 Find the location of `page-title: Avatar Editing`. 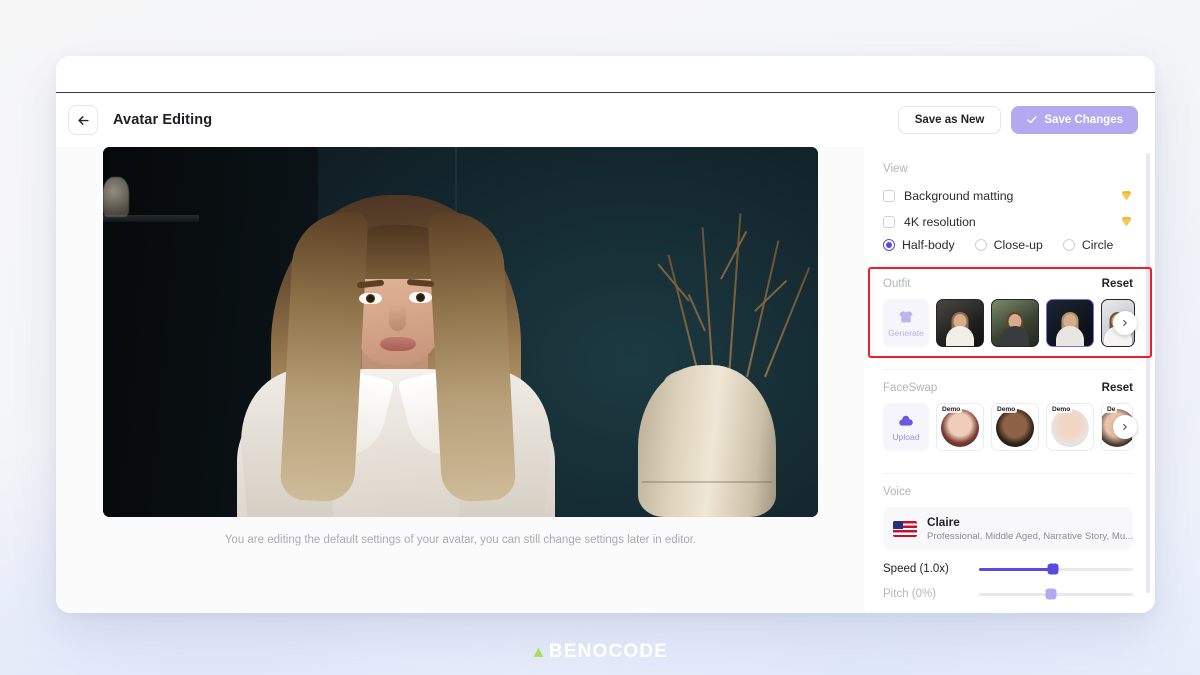

page-title: Avatar Editing is located at coordinates (163, 120).